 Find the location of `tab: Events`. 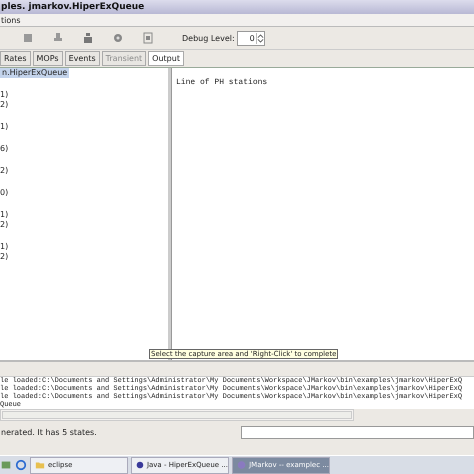

tab: Events is located at coordinates (82, 58).